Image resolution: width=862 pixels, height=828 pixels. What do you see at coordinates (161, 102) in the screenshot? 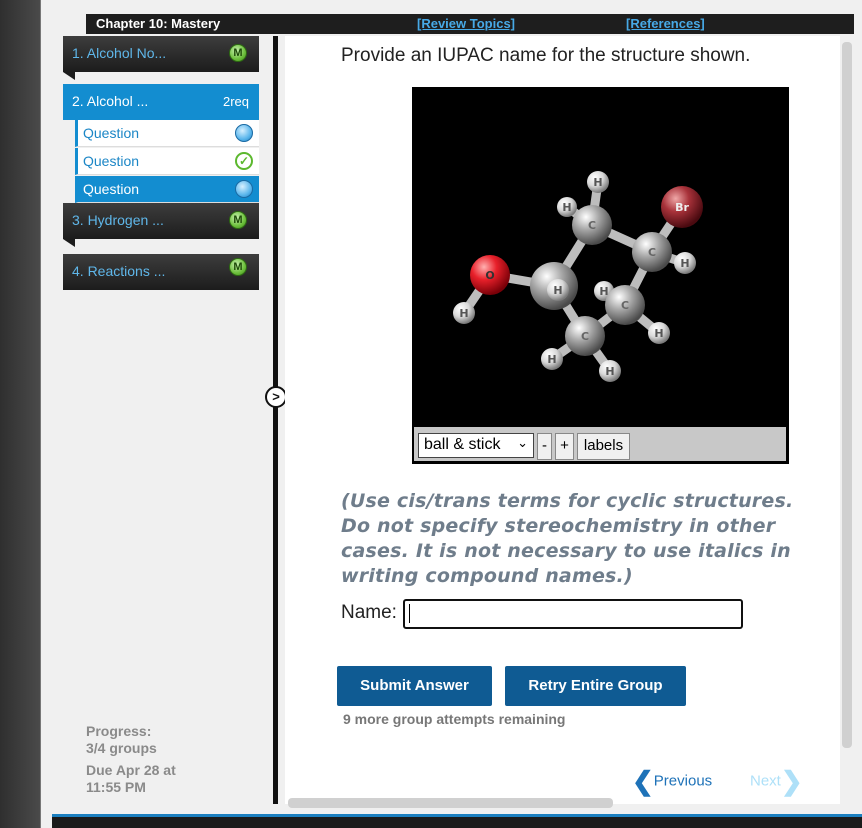
I see `sidebar-section-2: 2. Alcohol ... 2req` at bounding box center [161, 102].